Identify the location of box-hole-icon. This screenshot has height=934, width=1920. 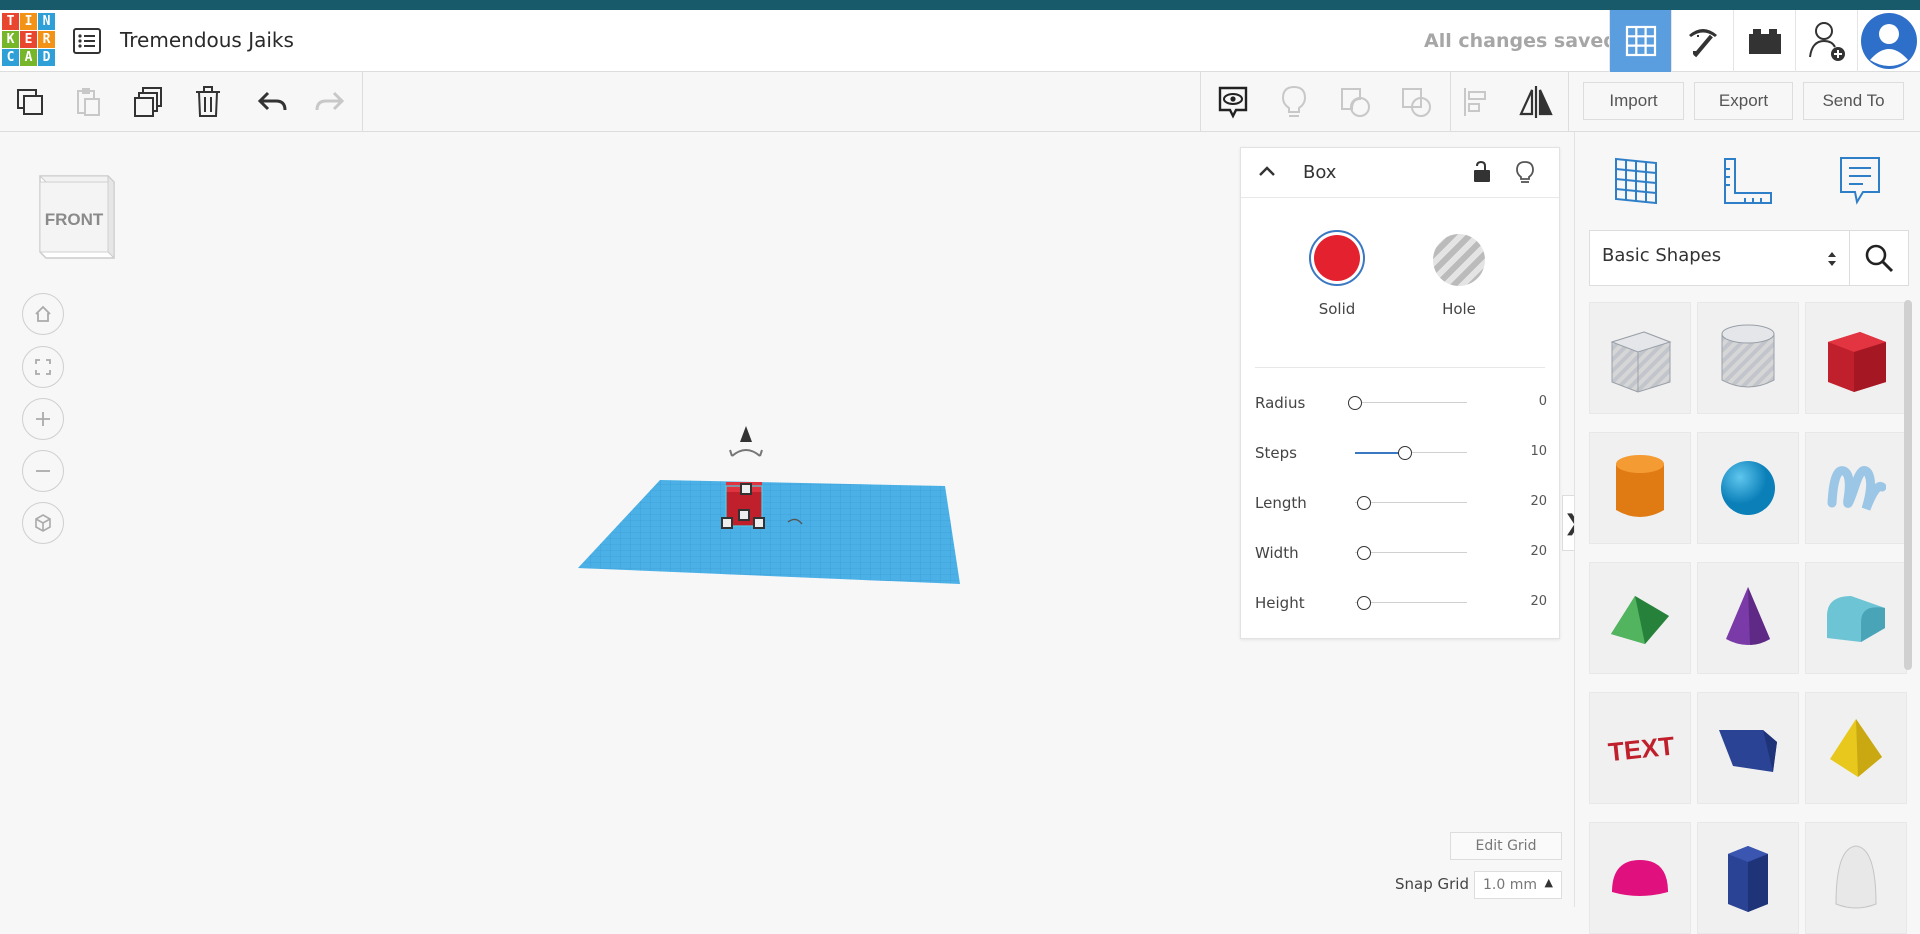
(1641, 362).